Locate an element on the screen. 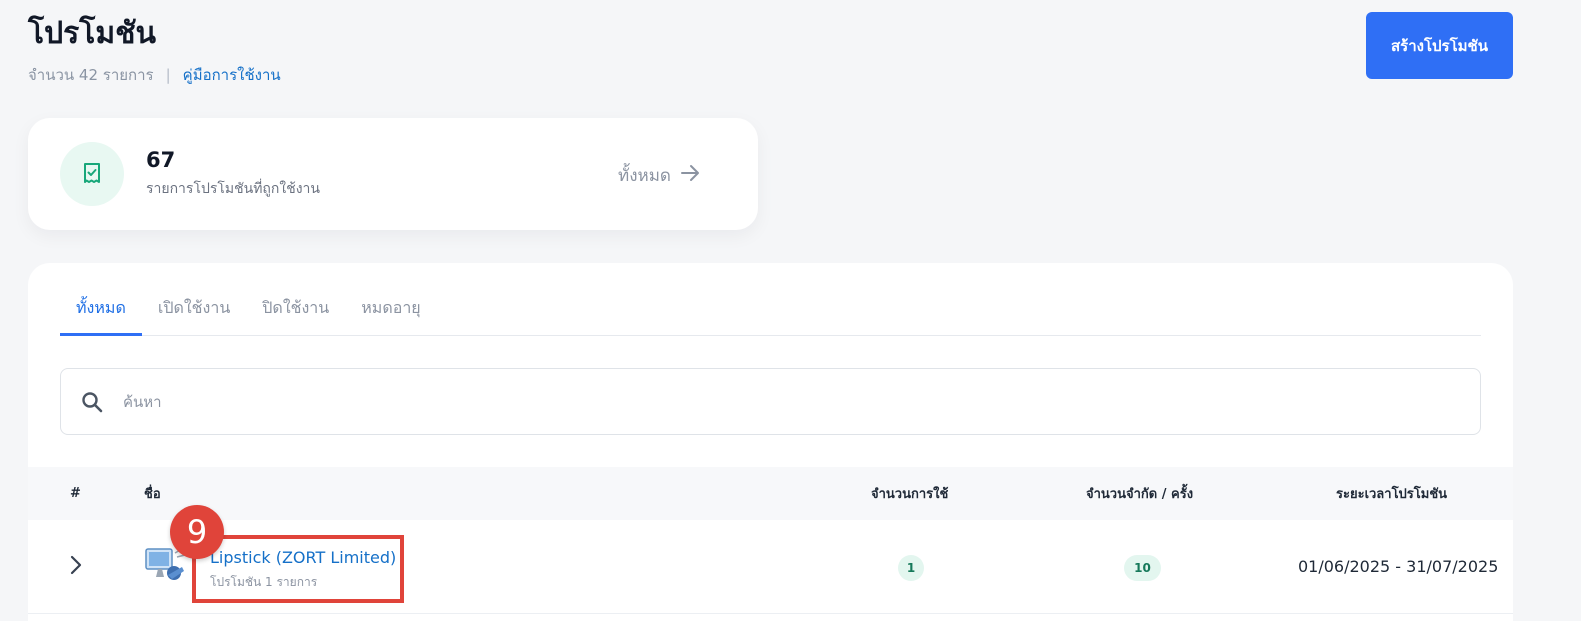 The image size is (1581, 621). user-guide-link: คู่มือการใช้งาน is located at coordinates (232, 75).